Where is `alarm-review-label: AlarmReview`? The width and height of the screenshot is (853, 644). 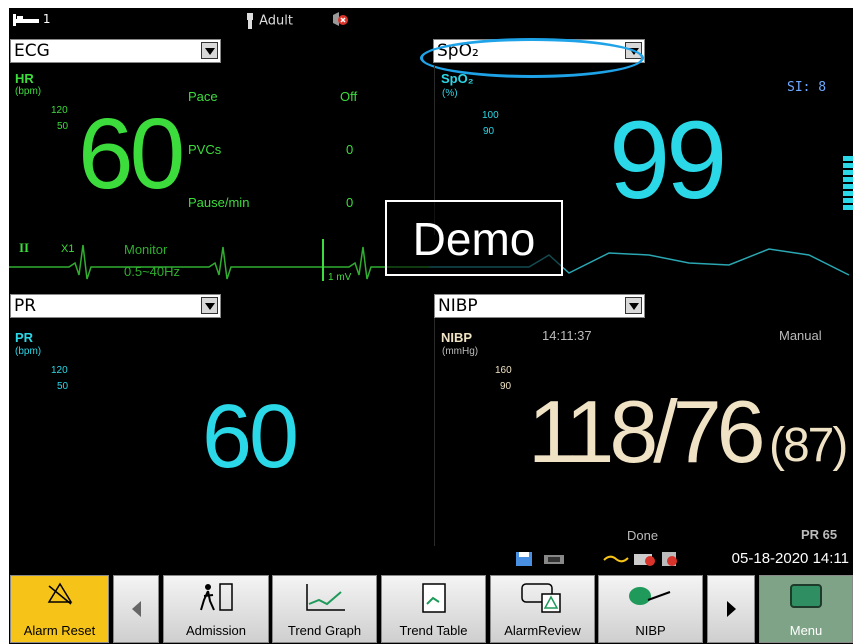 alarm-review-label: AlarmReview is located at coordinates (542, 630).